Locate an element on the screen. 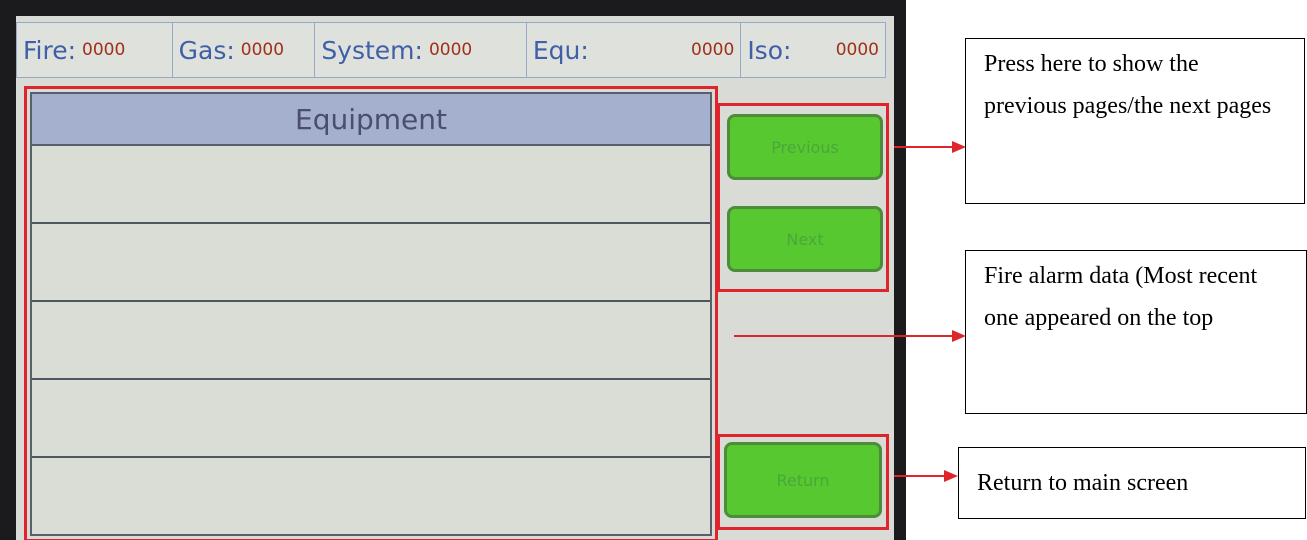 This screenshot has height=540, width=1307. equ-counter: Equ: 0000 is located at coordinates (634, 50).